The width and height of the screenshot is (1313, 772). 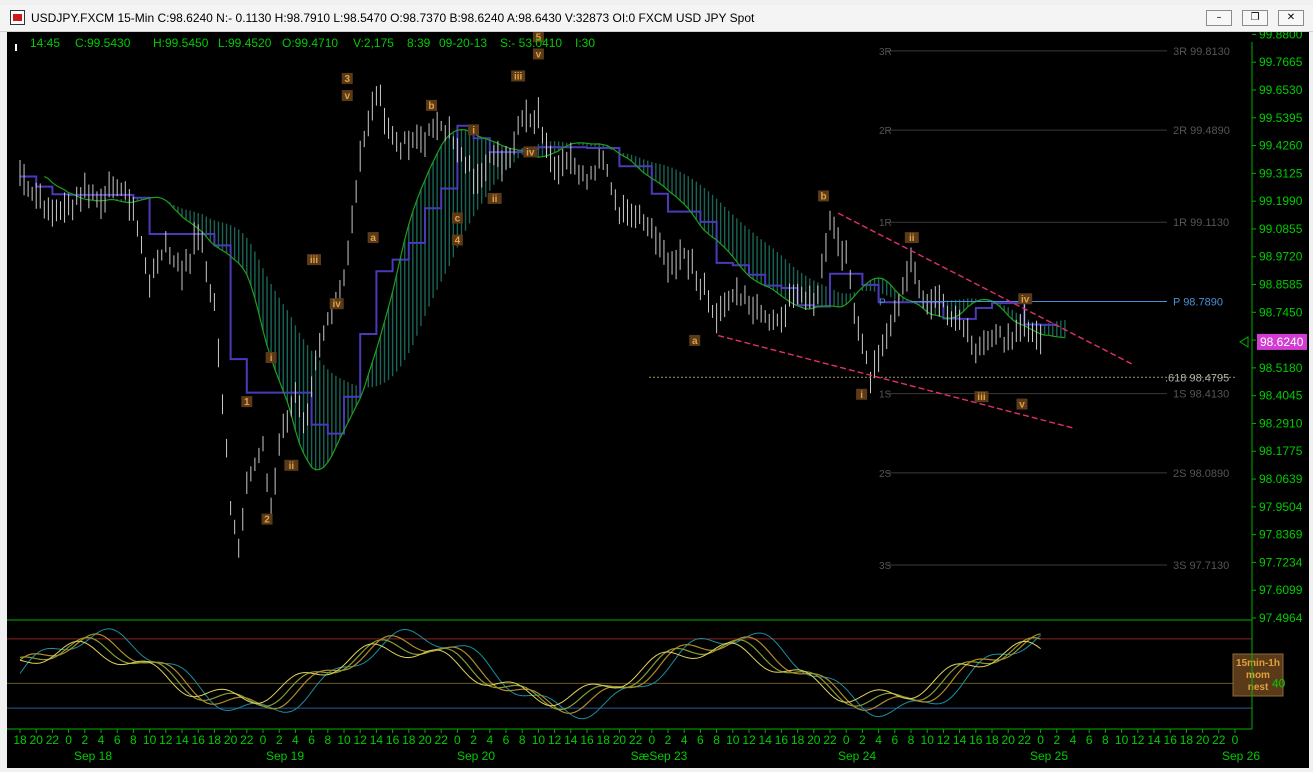 What do you see at coordinates (1281, 562) in the screenshot?
I see `price-axis-label: 97.7234` at bounding box center [1281, 562].